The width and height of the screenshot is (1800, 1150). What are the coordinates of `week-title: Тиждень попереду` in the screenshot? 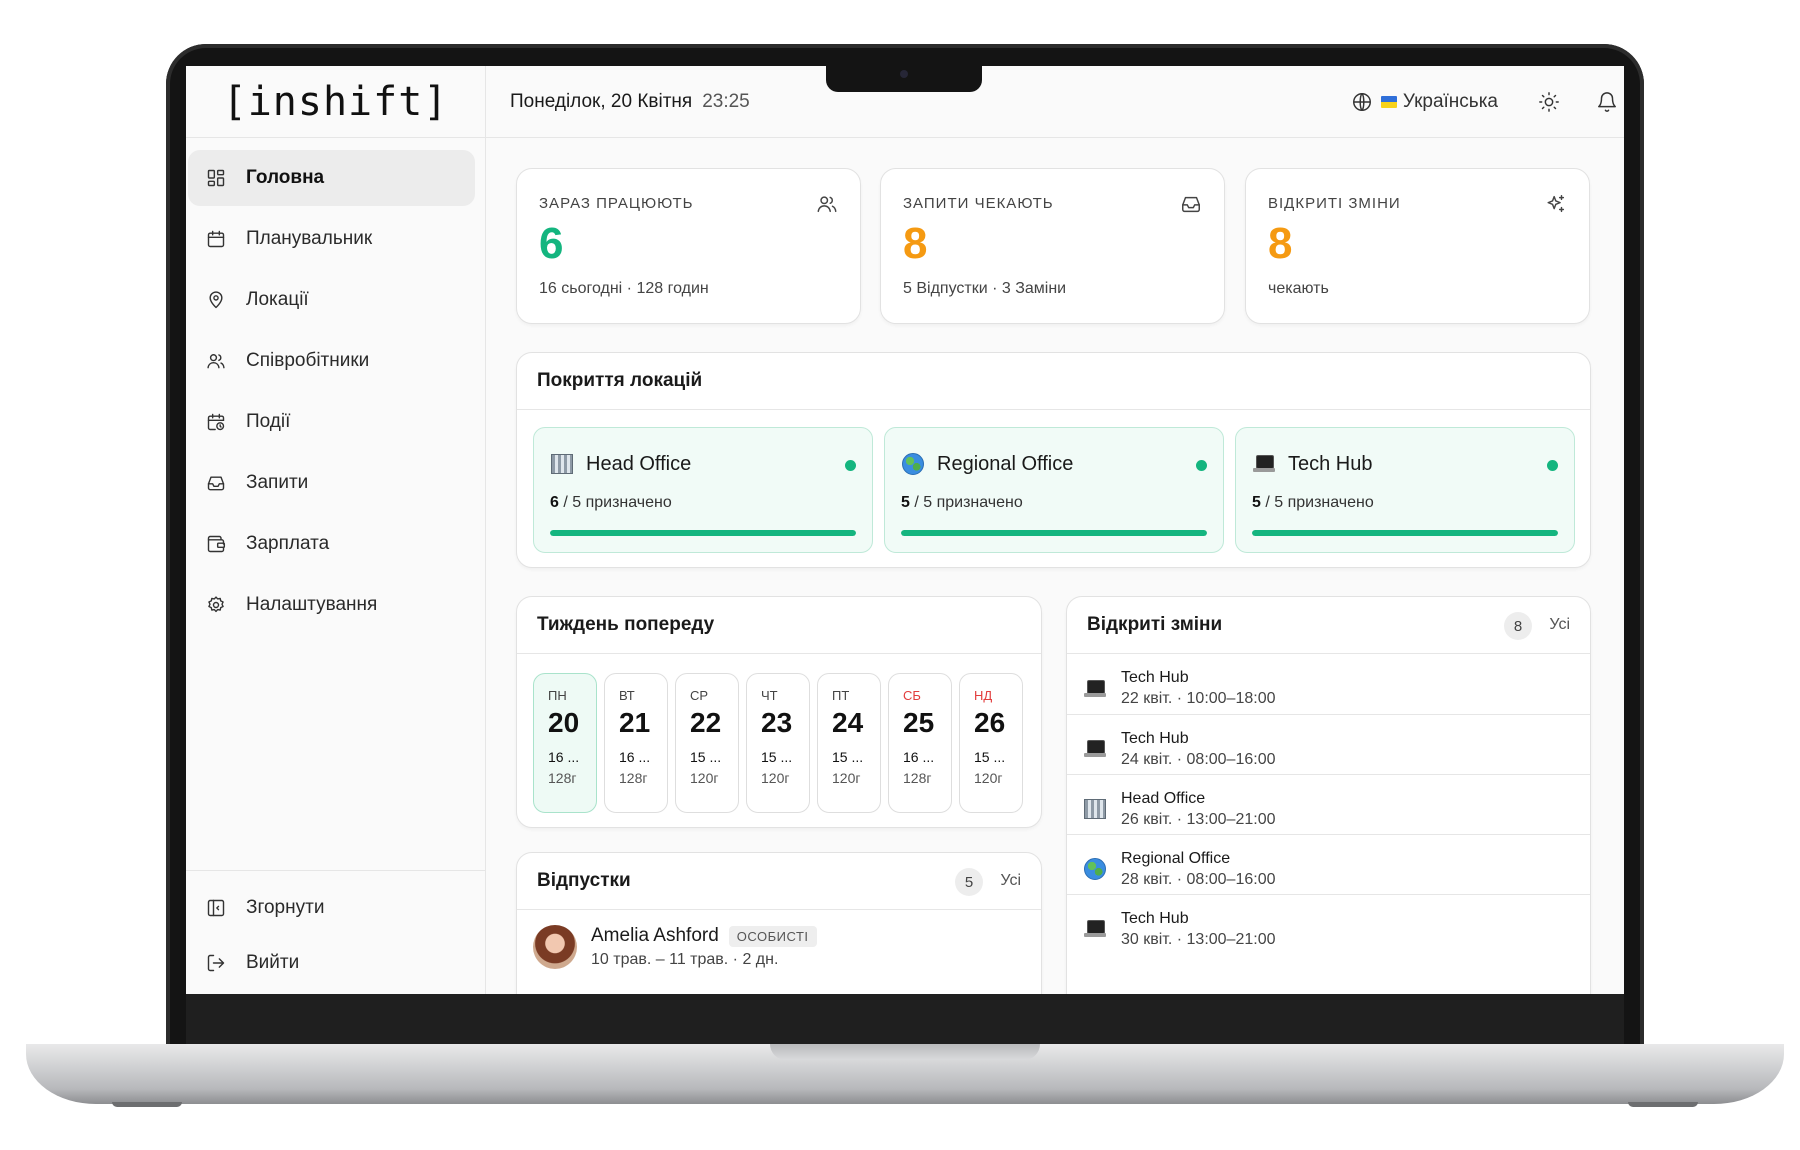 It's located at (779, 625).